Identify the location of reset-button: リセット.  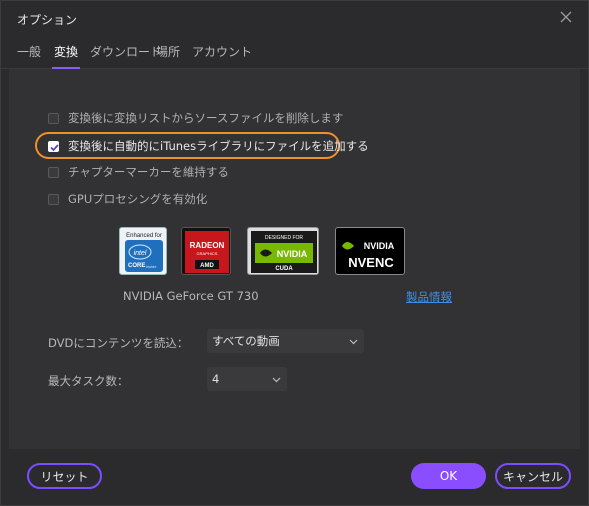
(64, 476).